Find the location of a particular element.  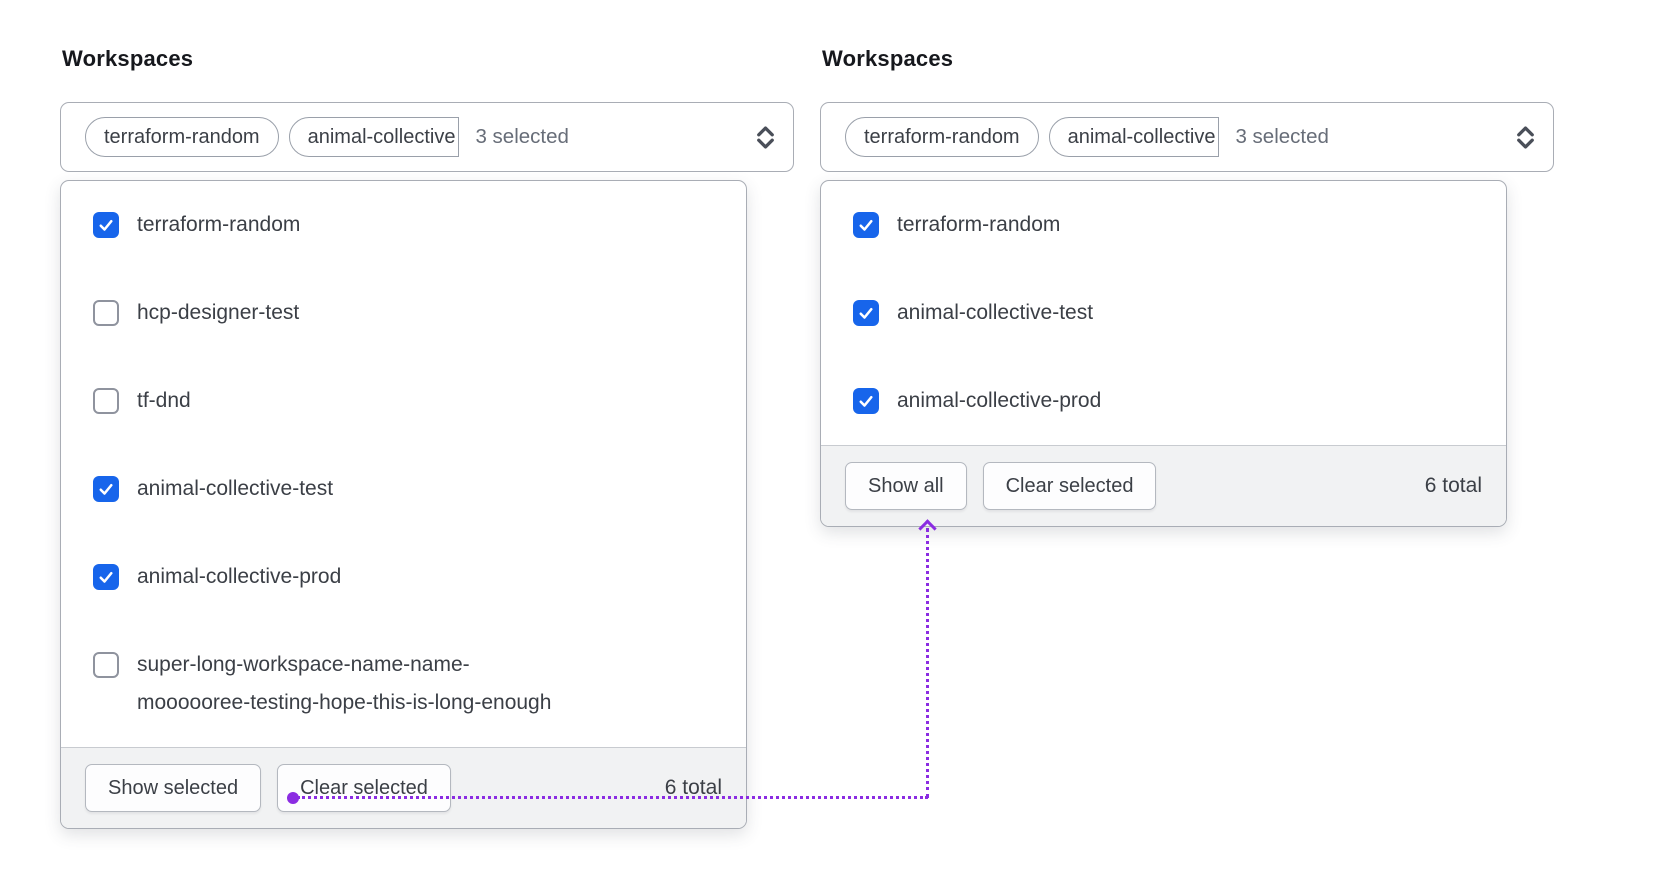

option-label: hcp-designer-test is located at coordinates (218, 312).